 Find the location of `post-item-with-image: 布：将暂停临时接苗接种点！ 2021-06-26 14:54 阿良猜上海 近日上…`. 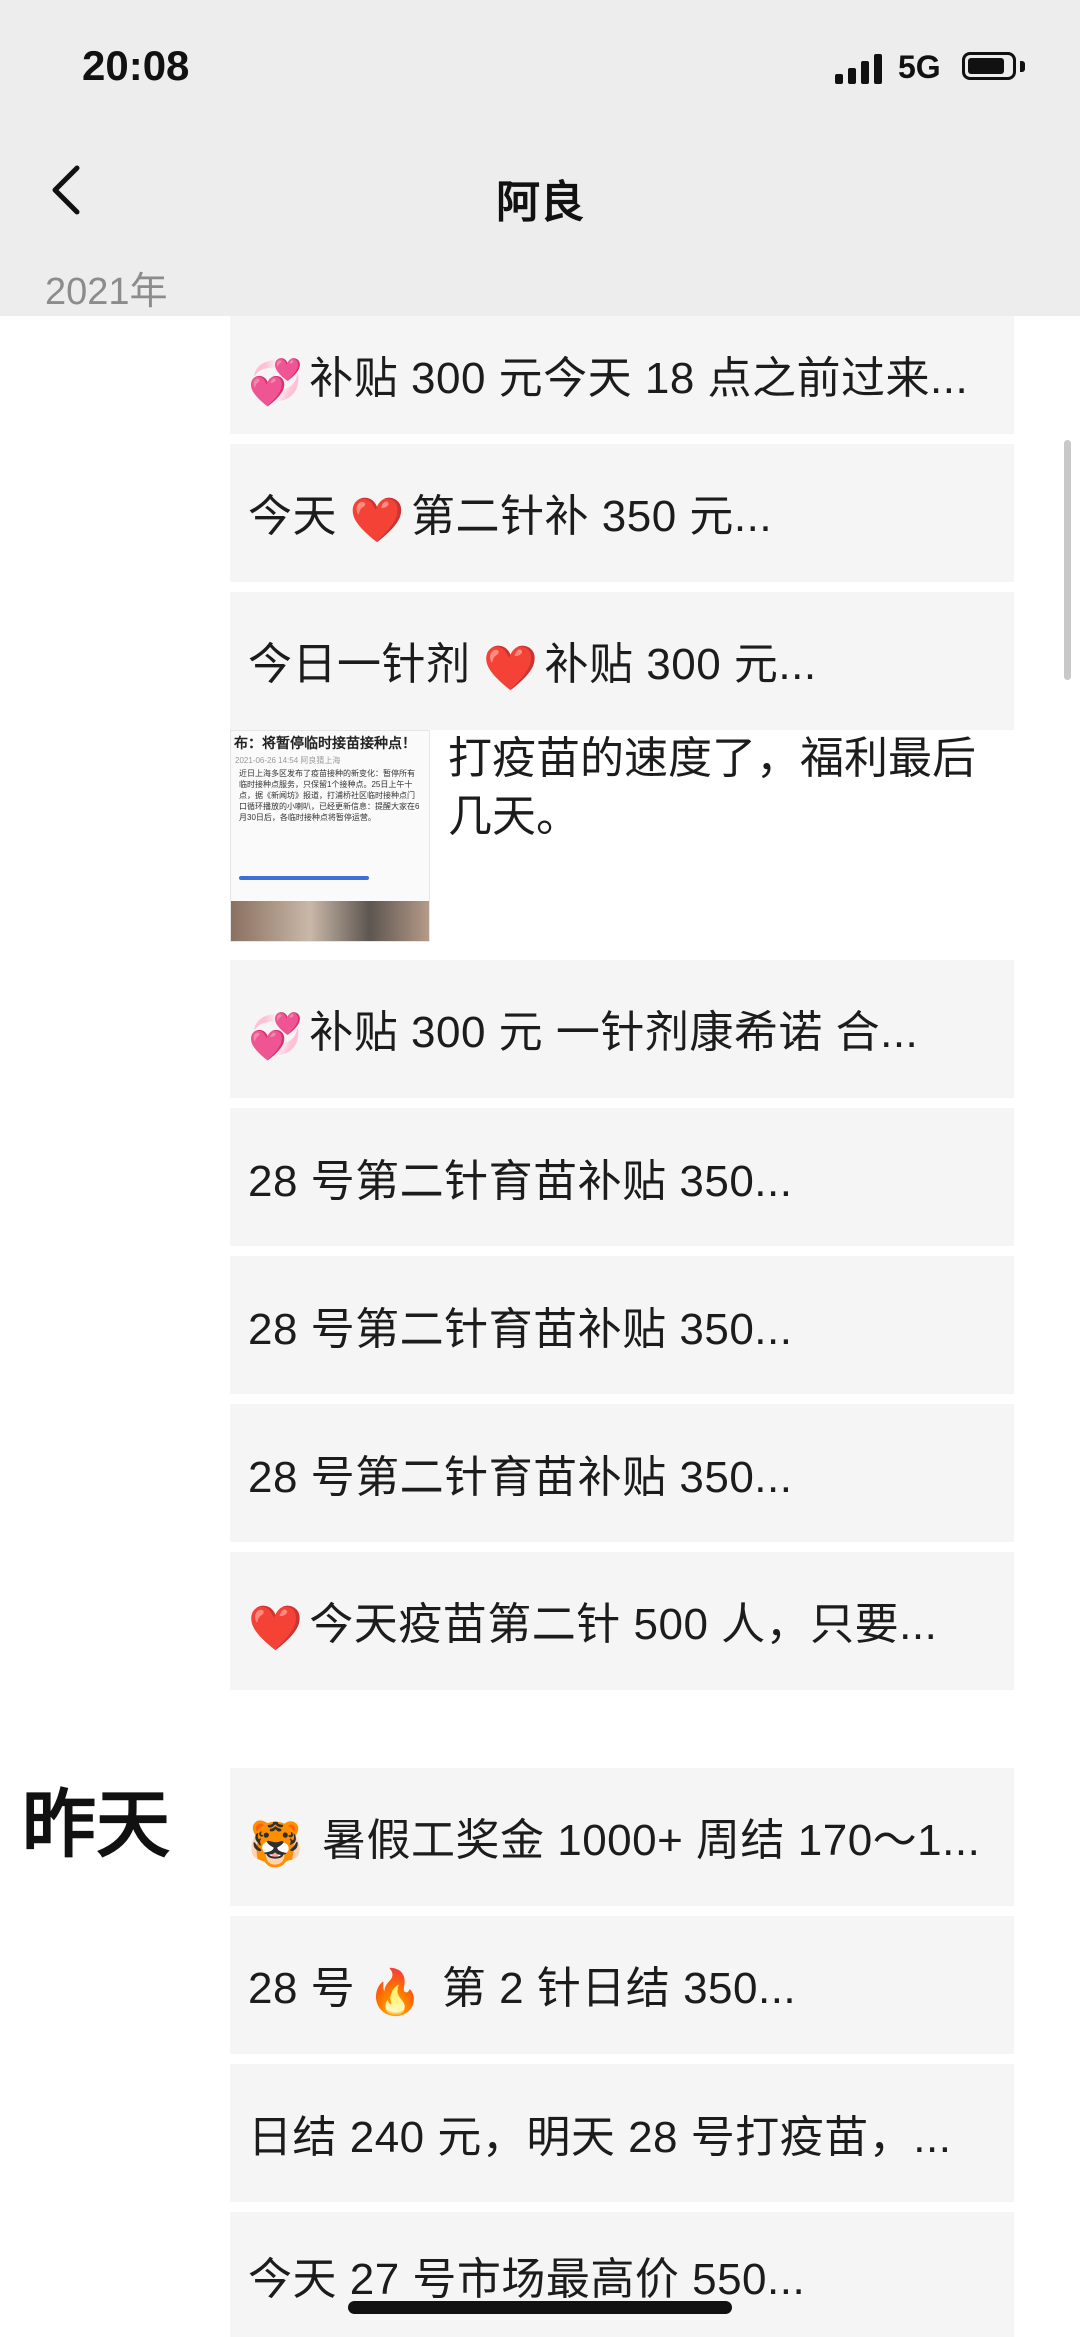

post-item-with-image: 布：将暂停临时接苗接种点！ 2021-06-26 14:54 阿良猜上海 近日上… is located at coordinates (622, 841).